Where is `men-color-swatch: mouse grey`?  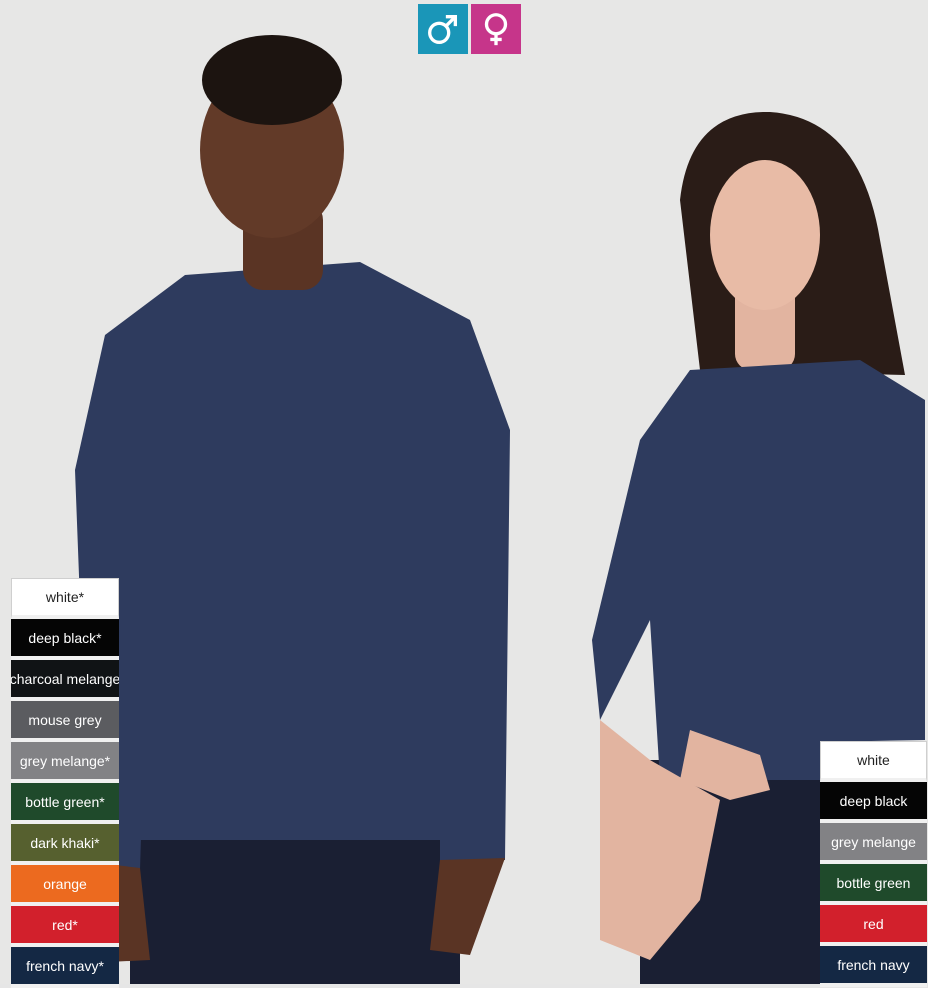
men-color-swatch: mouse grey is located at coordinates (65, 721).